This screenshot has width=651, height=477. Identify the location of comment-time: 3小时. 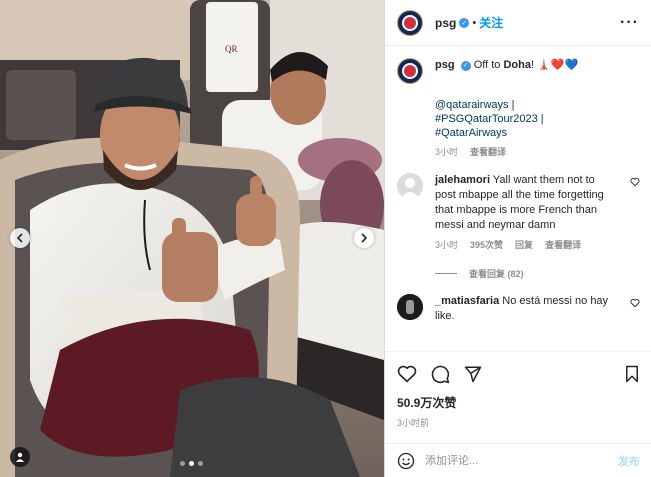
(447, 245).